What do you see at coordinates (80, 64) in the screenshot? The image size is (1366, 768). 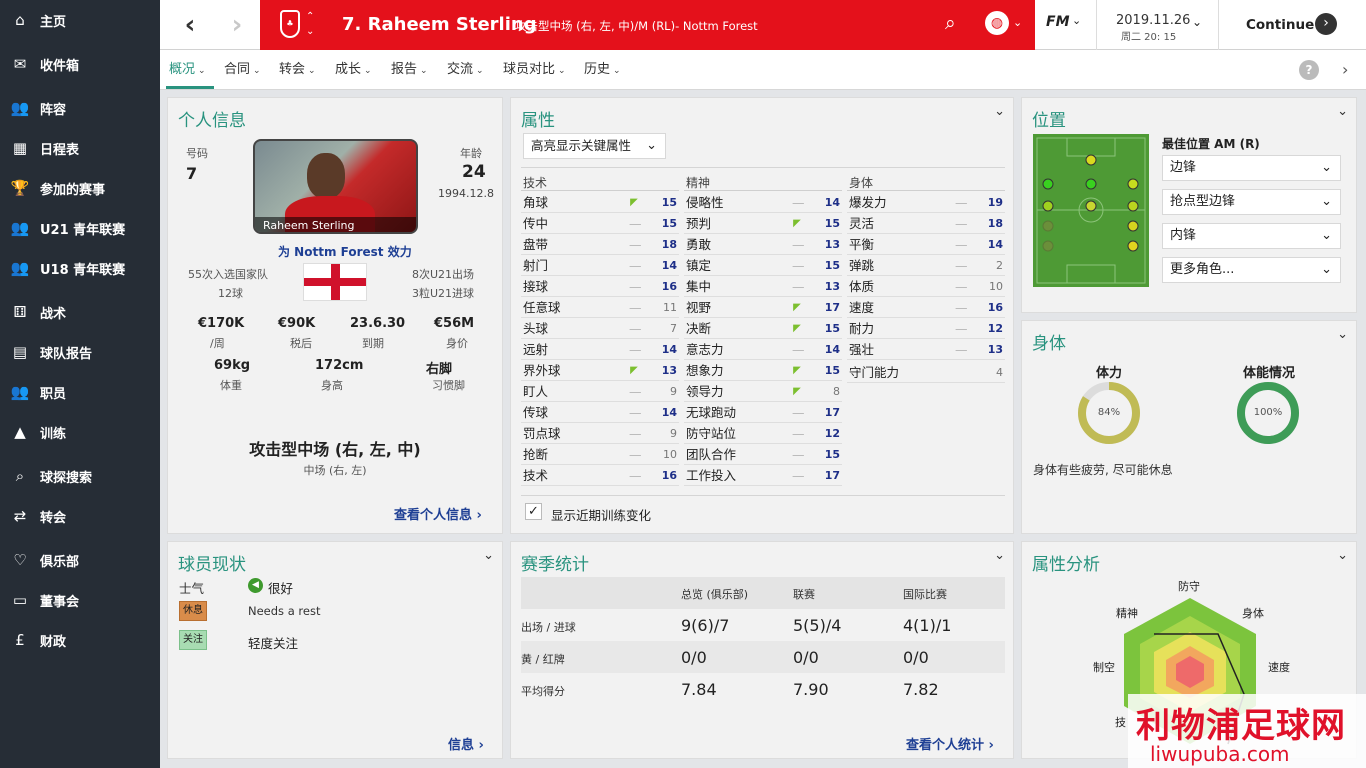 I see `sidebar-item-1: ✉ 收件箱` at bounding box center [80, 64].